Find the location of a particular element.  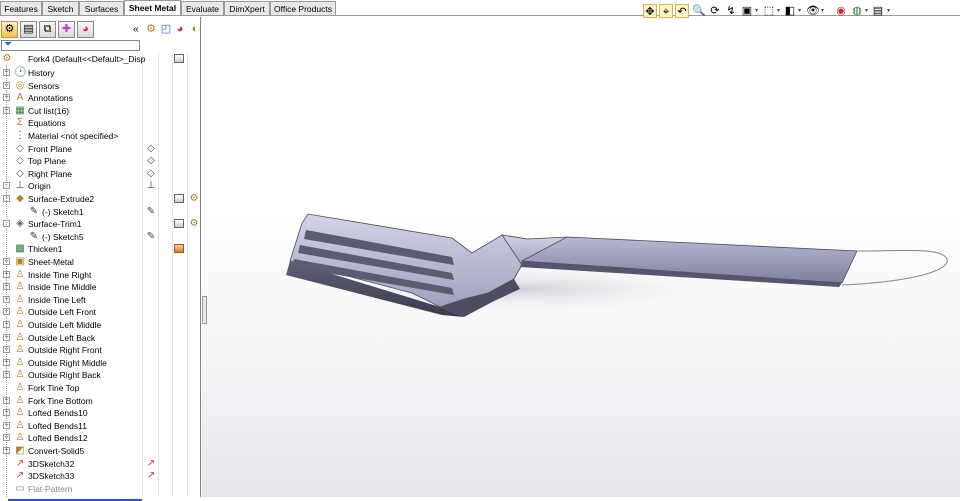

tree-item: Σ Equations is located at coordinates (100, 123).